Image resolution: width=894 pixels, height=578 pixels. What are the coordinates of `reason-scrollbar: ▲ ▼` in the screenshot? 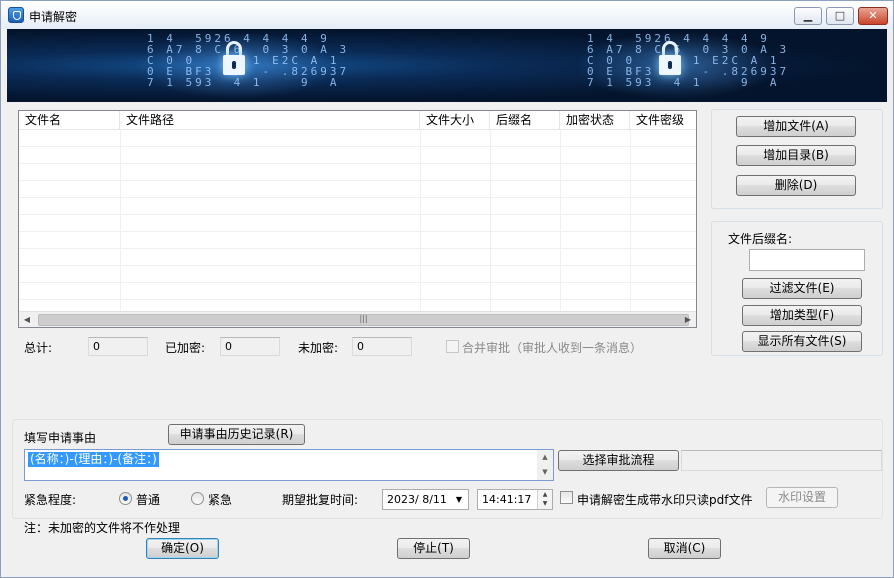 It's located at (545, 465).